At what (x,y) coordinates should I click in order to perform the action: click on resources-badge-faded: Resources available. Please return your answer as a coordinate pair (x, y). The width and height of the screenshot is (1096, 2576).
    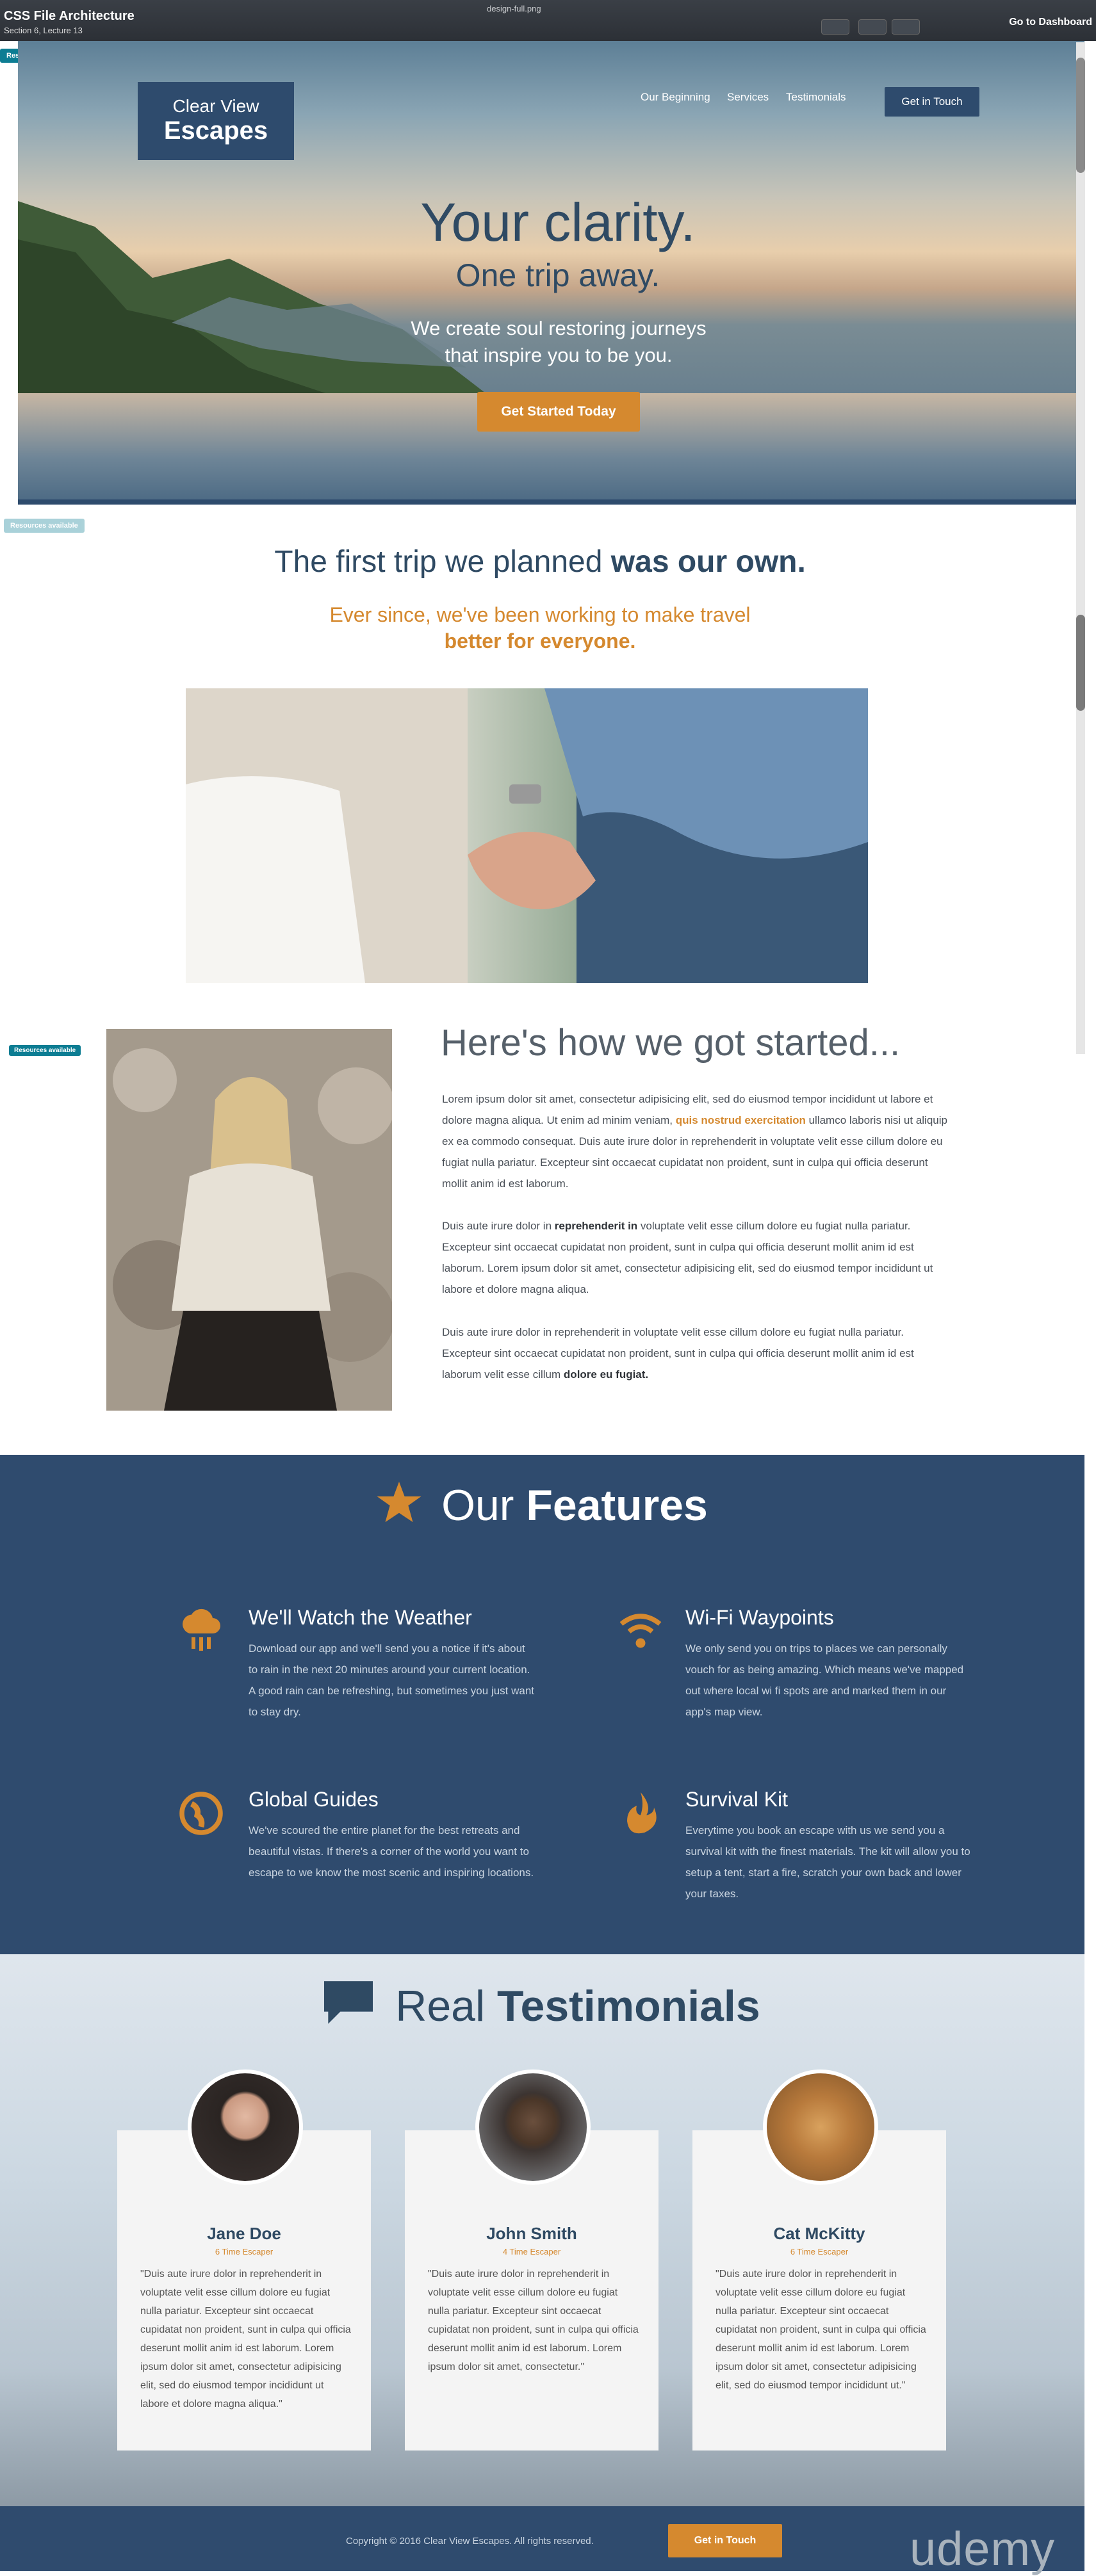
    Looking at the image, I should click on (45, 526).